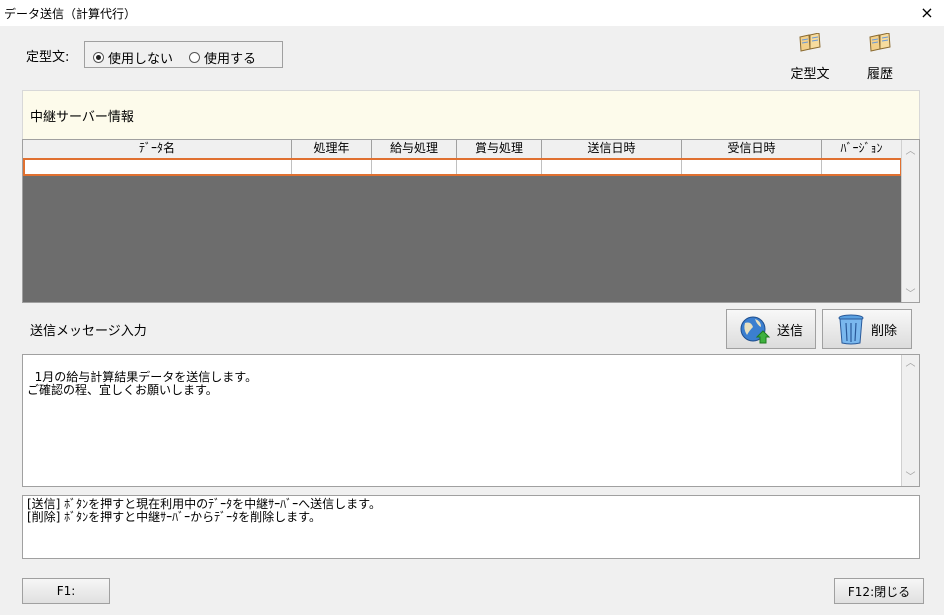  What do you see at coordinates (88, 331) in the screenshot?
I see `message-input-label: 送信メッセージ入力` at bounding box center [88, 331].